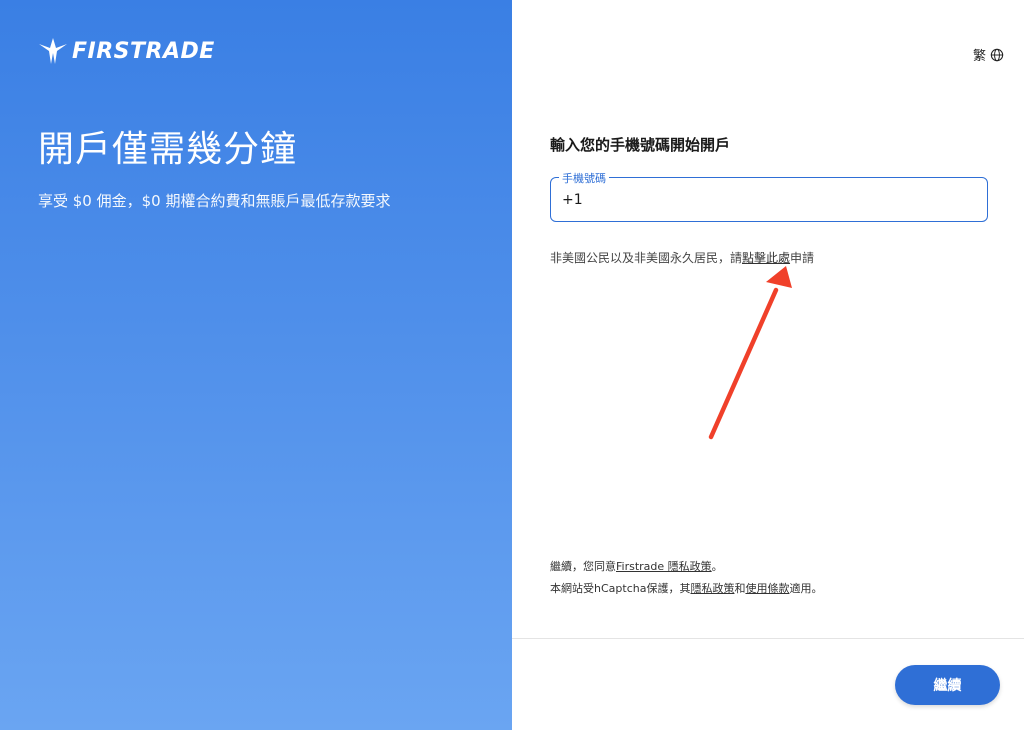 The height and width of the screenshot is (730, 1024). I want to click on form-title: 輸入您的手機號碼開始開戶, so click(640, 145).